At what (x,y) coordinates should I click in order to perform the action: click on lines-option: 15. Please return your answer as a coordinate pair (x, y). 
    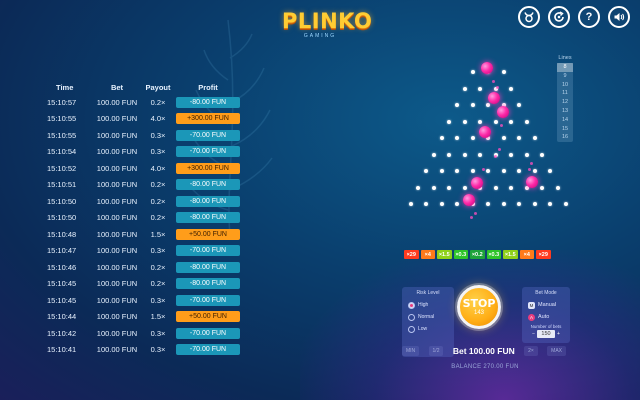
    Looking at the image, I should click on (565, 129).